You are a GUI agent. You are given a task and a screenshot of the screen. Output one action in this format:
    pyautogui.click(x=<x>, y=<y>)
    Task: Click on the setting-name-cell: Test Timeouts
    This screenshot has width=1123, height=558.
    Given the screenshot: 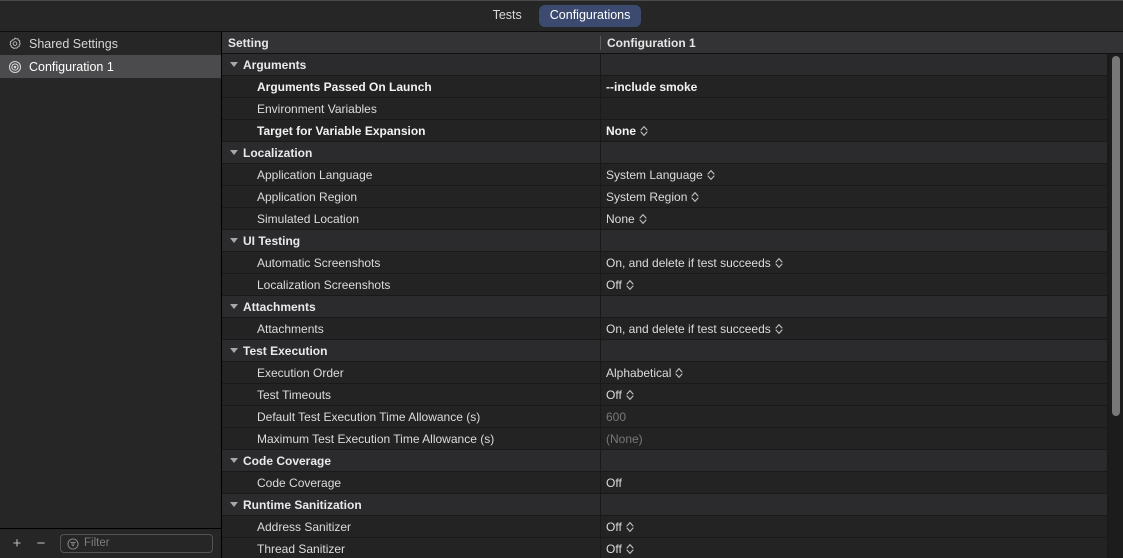 What is the action you would take?
    pyautogui.click(x=294, y=394)
    